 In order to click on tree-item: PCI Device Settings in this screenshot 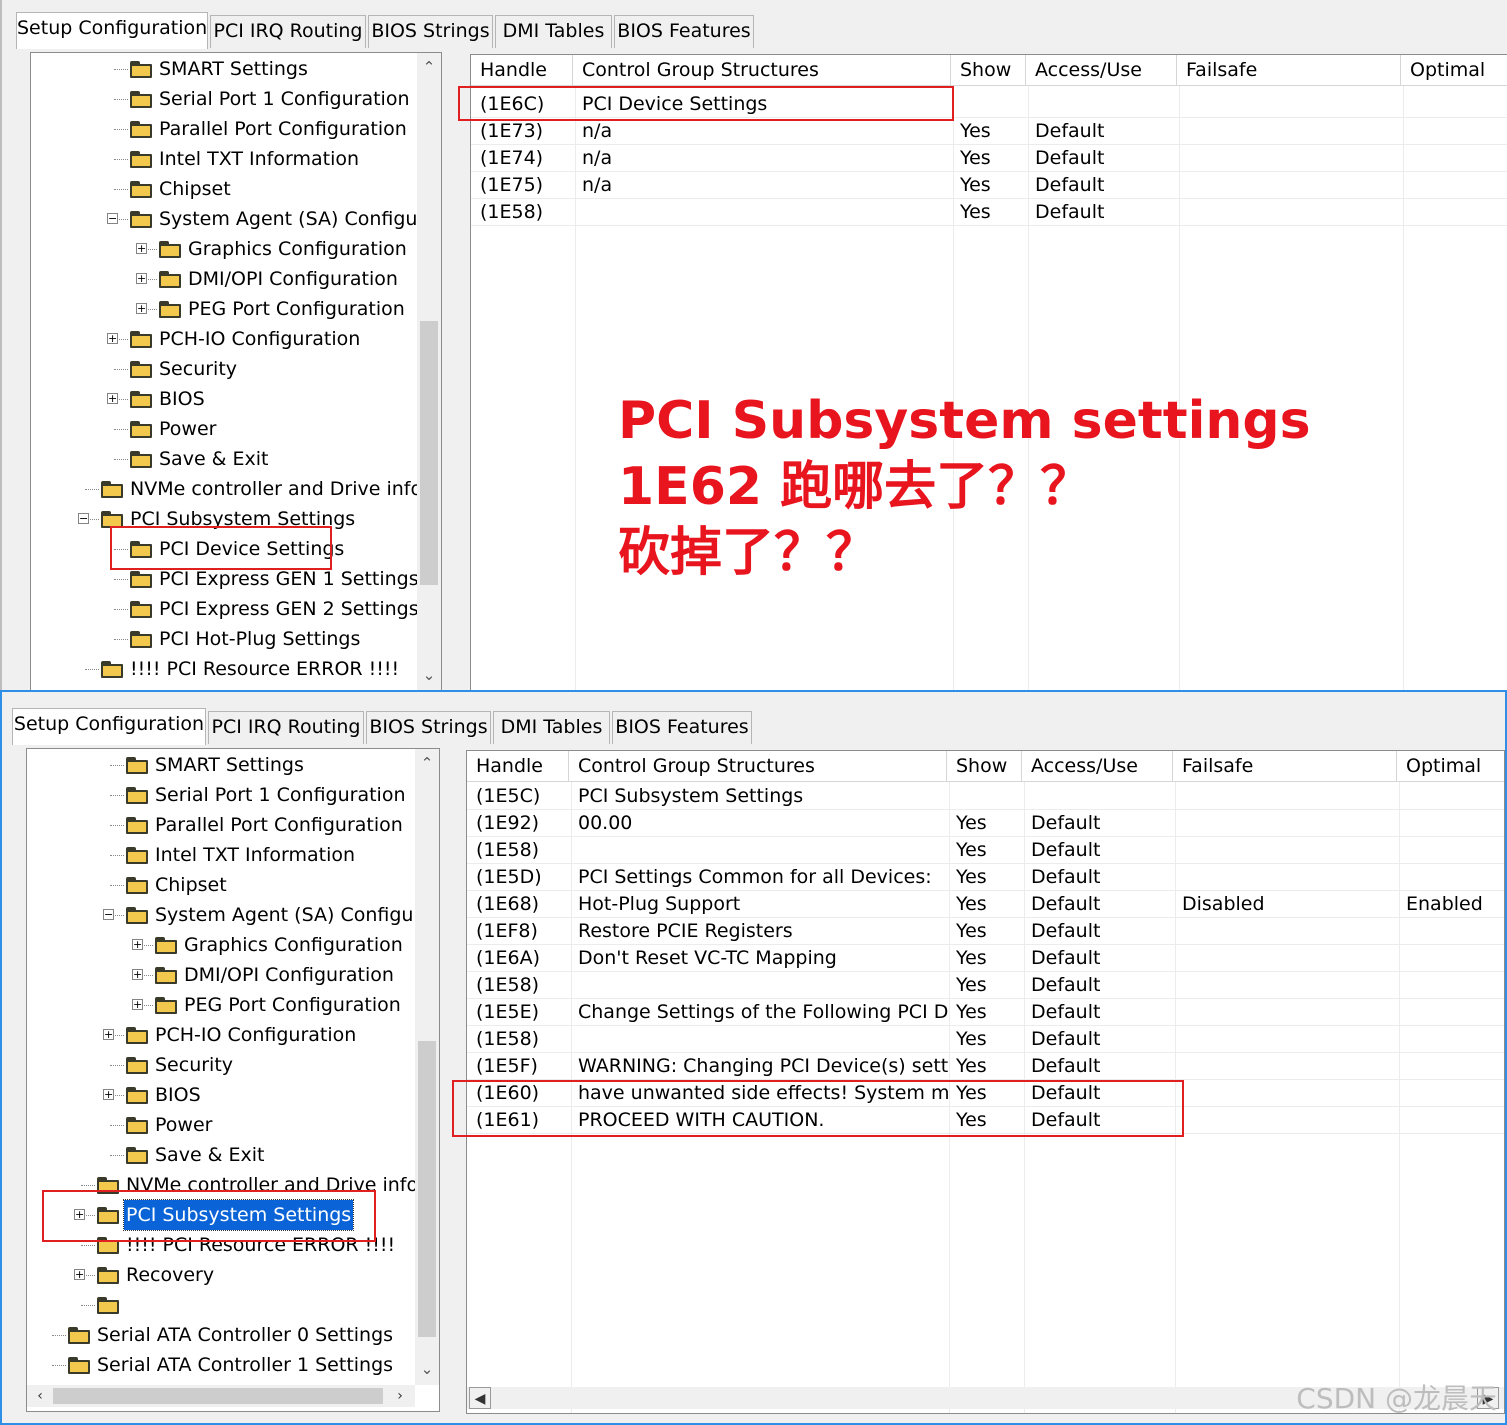, I will do `click(224, 549)`.